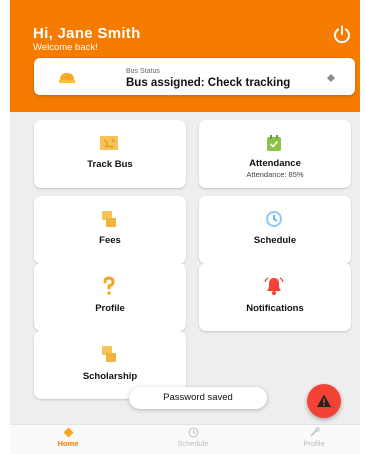  What do you see at coordinates (315, 432) in the screenshot?
I see `settings-icon` at bounding box center [315, 432].